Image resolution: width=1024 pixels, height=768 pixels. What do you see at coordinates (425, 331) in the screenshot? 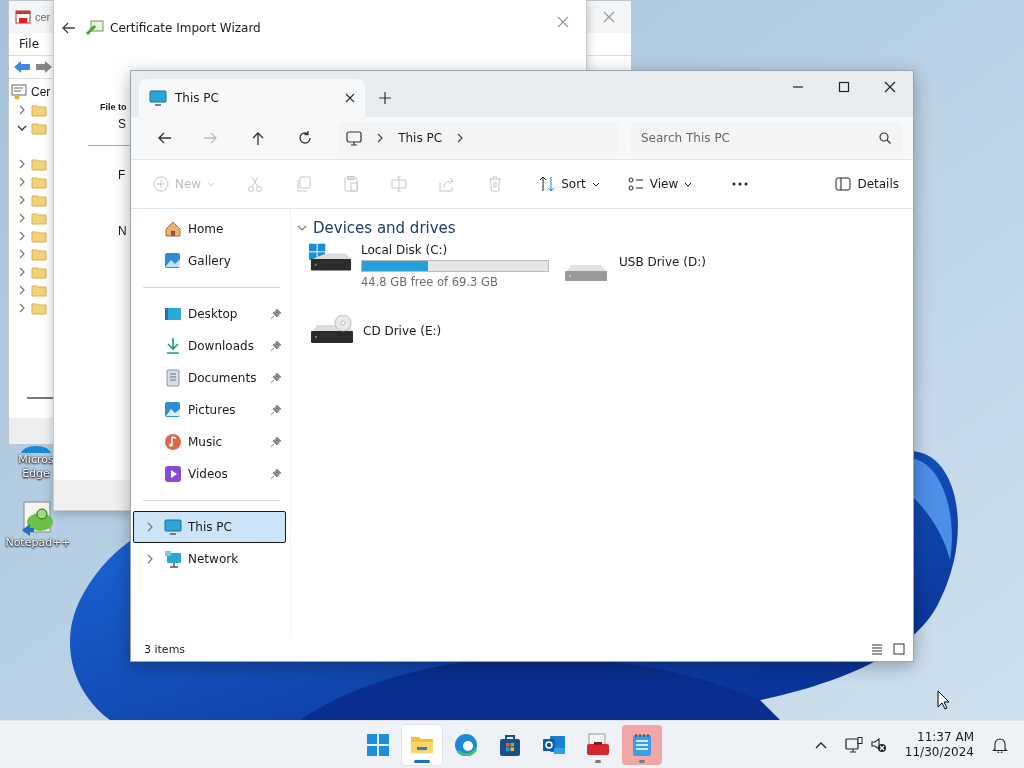
I see `drive-tile: CD Drive (E:)` at bounding box center [425, 331].